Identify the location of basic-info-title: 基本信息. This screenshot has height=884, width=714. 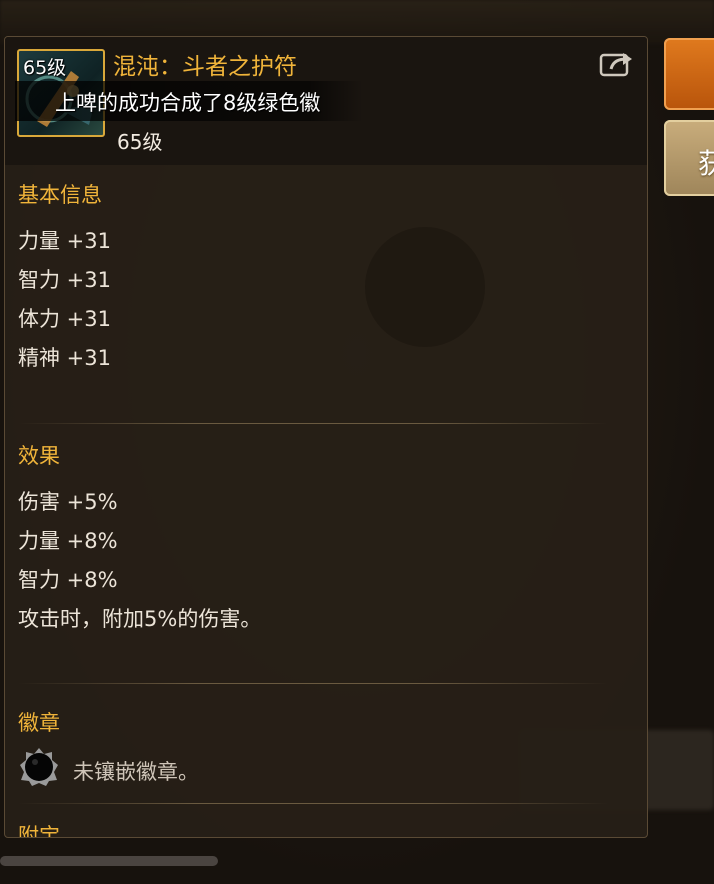
(60, 195).